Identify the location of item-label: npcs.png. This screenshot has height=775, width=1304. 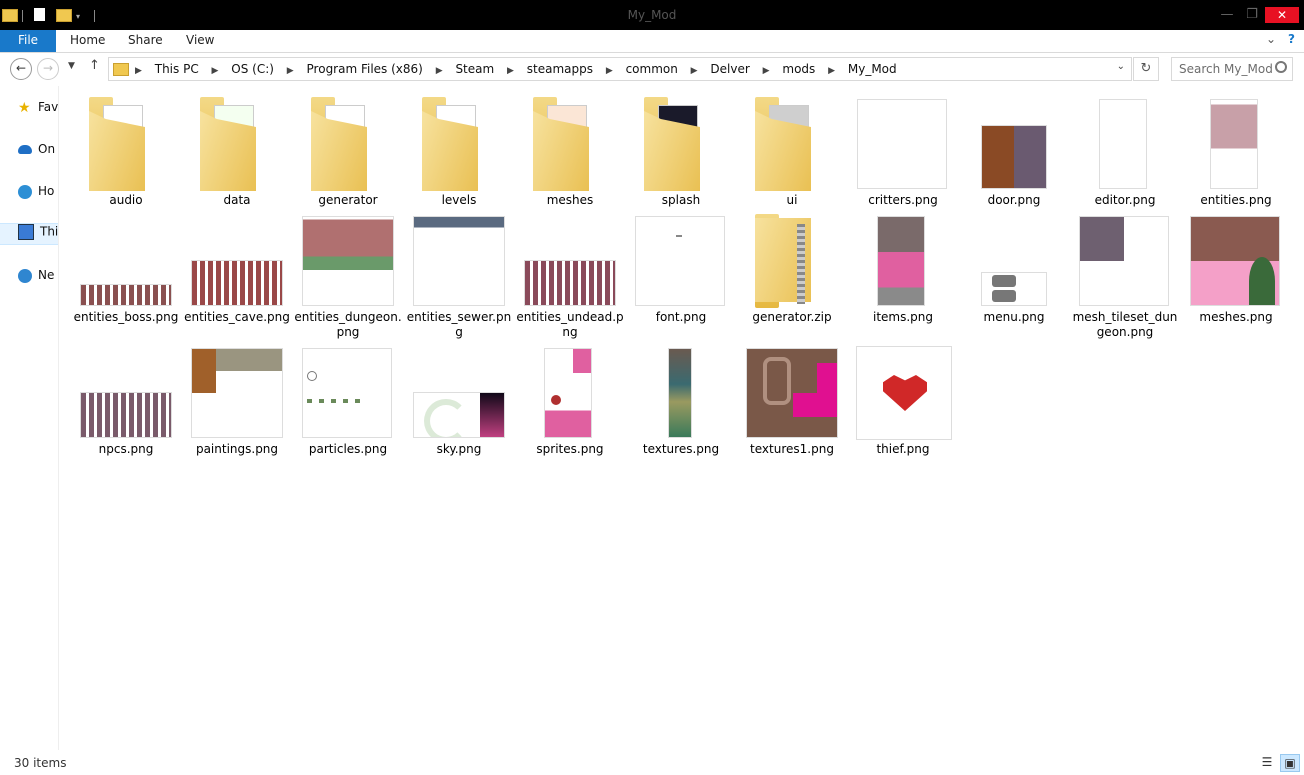
(126, 449).